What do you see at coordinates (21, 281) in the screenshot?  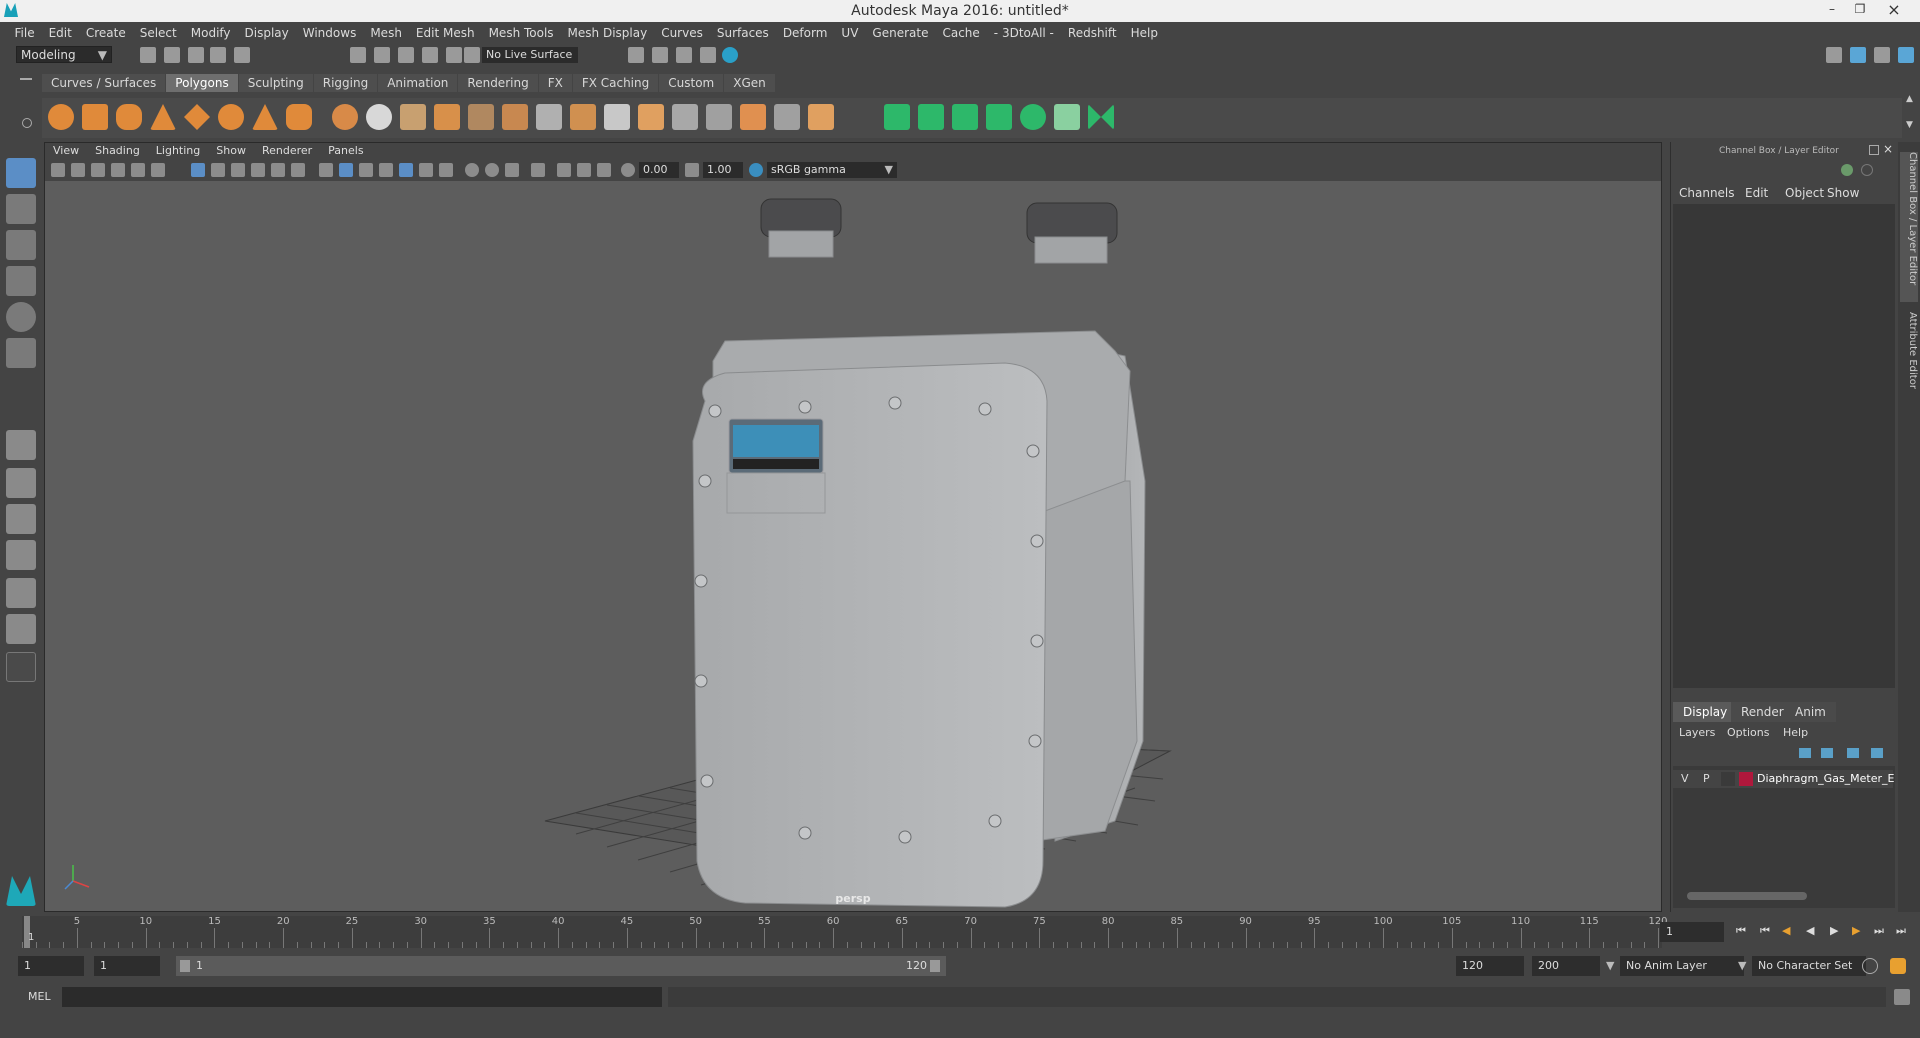 I see `move-tool-icon` at bounding box center [21, 281].